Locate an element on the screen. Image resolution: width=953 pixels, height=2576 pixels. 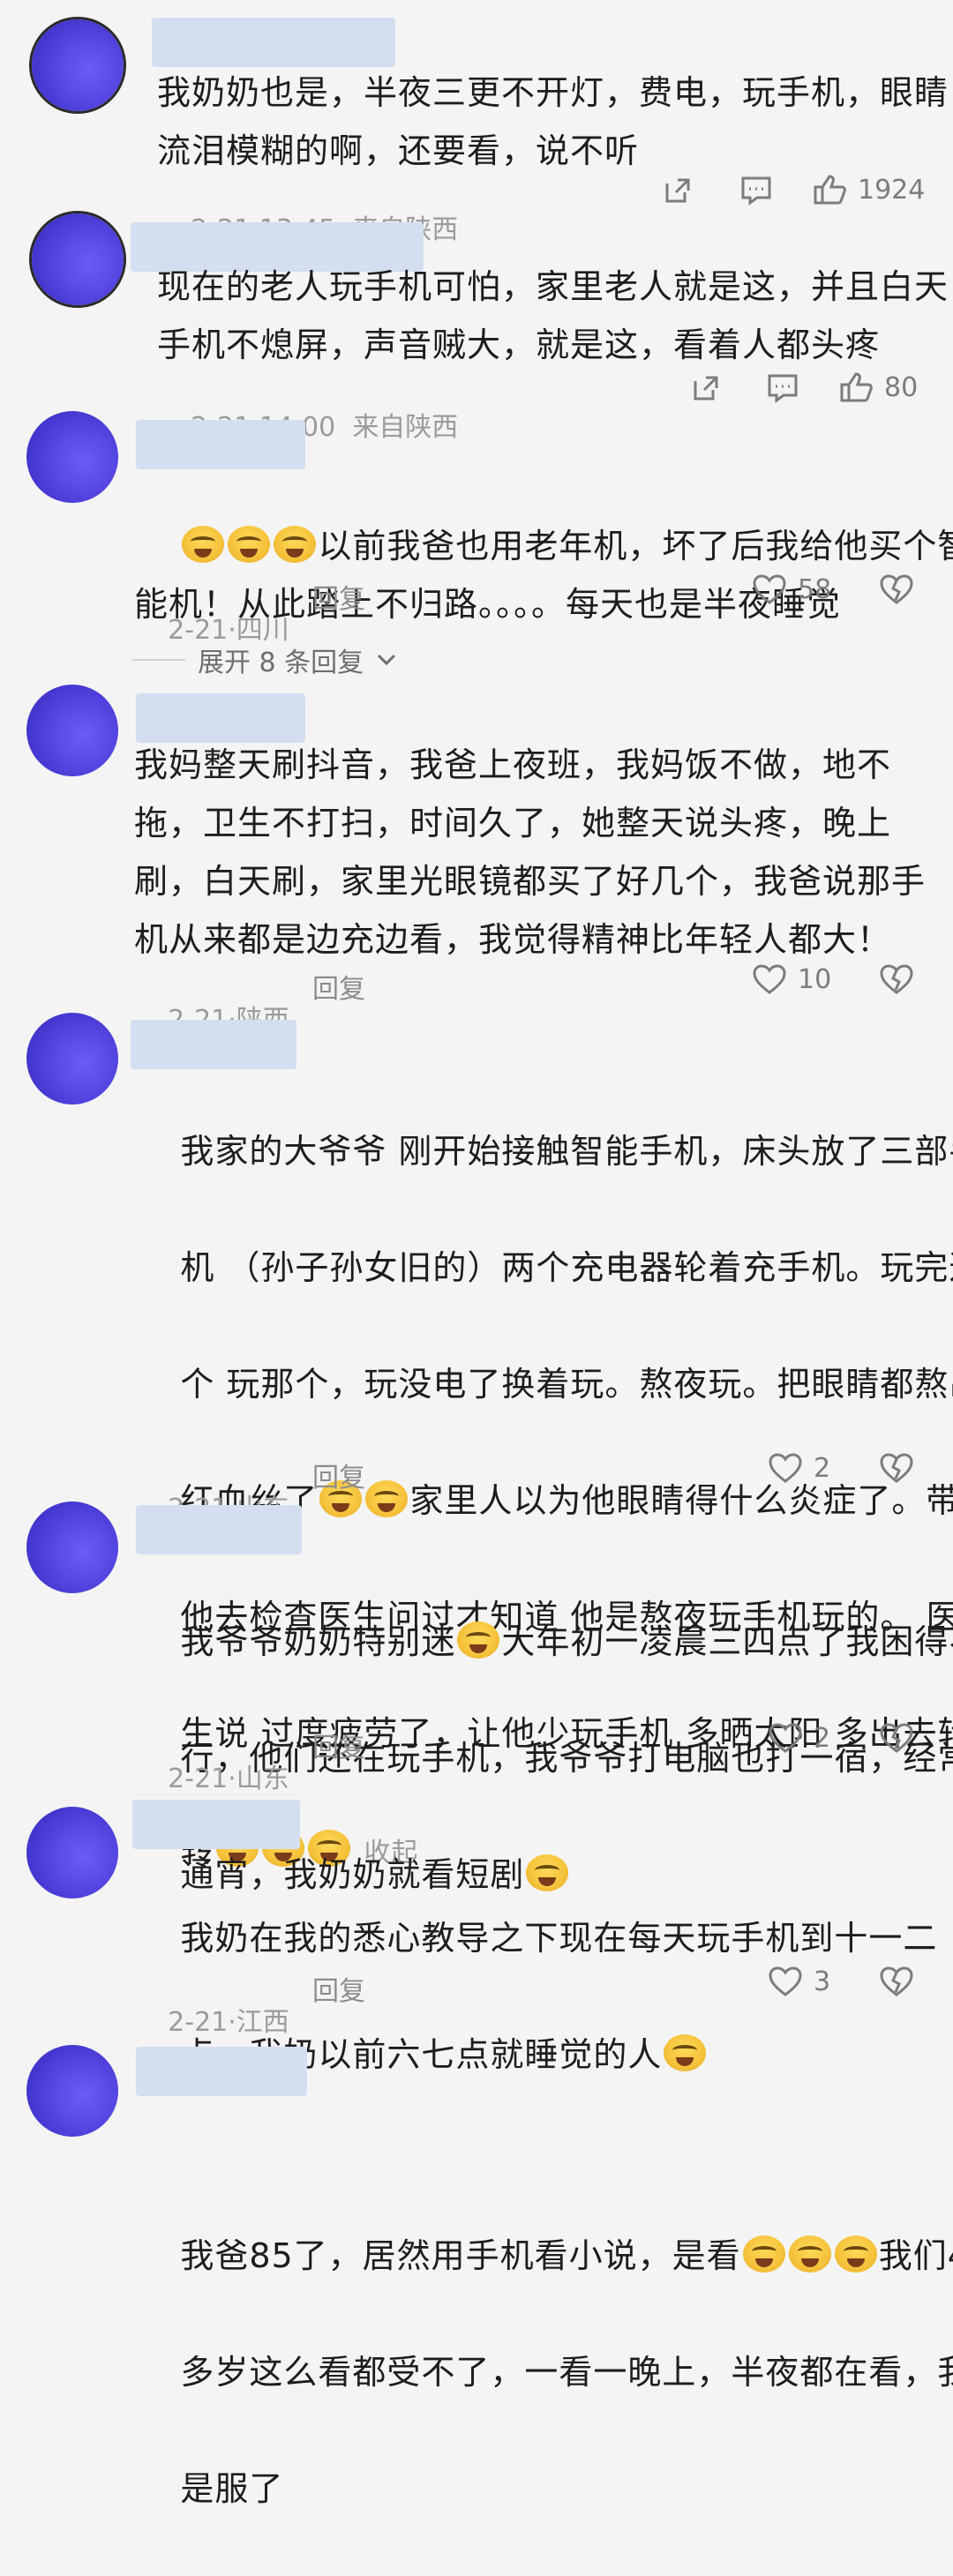
expand-replies-button: 展开 8 条回复 is located at coordinates (264, 660).